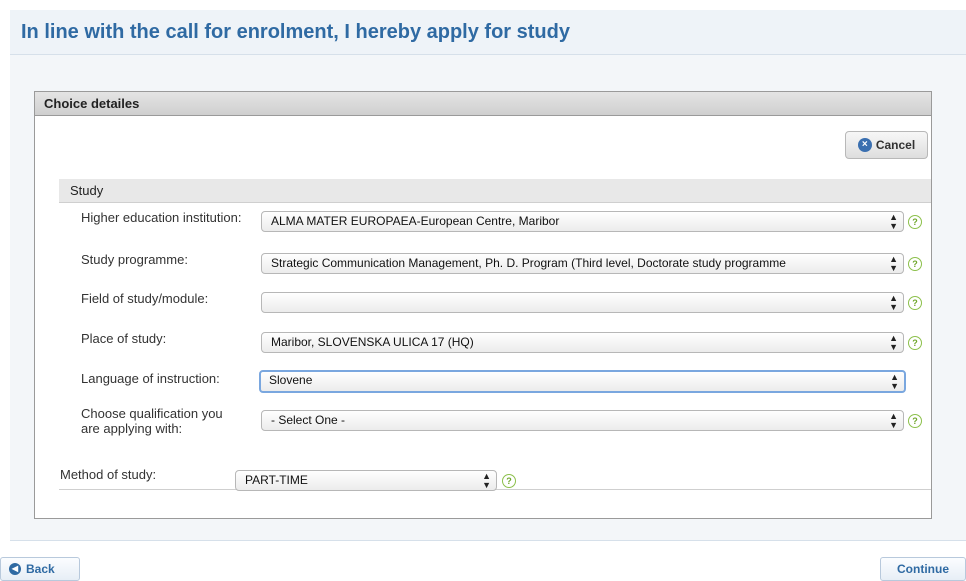 The image size is (966, 581). Describe the element at coordinates (372, 342) in the screenshot. I see `place-of-study-value: Maribor, SLOVENSKA ULICA 17 (HQ)` at that location.